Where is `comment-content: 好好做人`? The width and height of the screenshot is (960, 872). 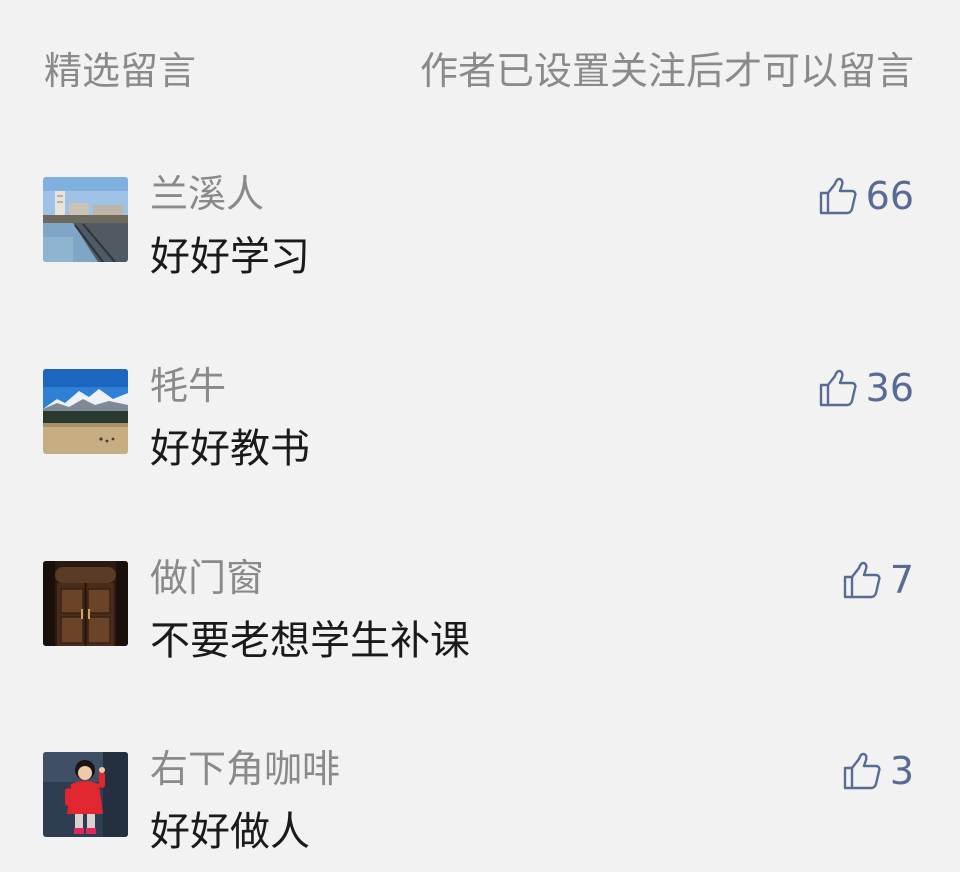
comment-content: 好好做人 is located at coordinates (230, 832).